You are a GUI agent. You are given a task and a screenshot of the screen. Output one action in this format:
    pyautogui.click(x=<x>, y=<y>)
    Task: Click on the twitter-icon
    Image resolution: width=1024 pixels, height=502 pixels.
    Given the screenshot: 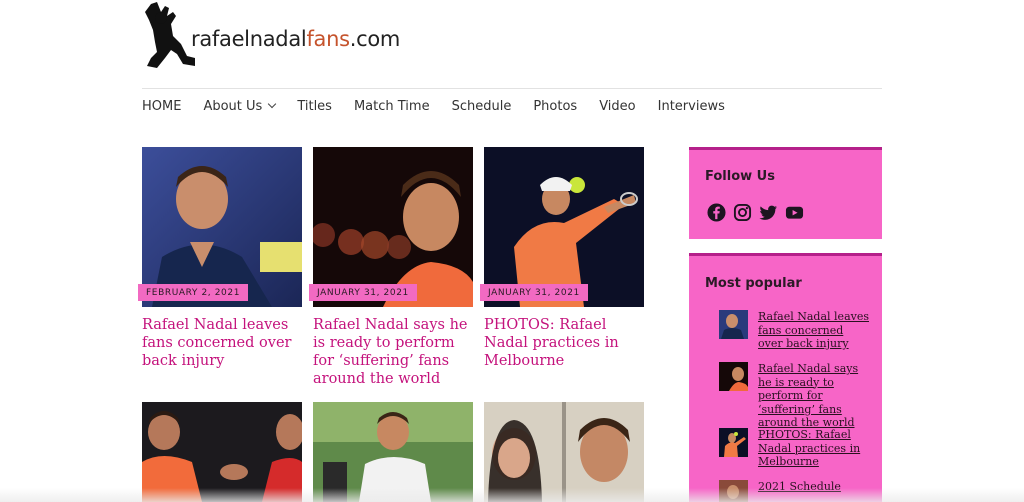 What is the action you would take?
    pyautogui.click(x=768, y=212)
    